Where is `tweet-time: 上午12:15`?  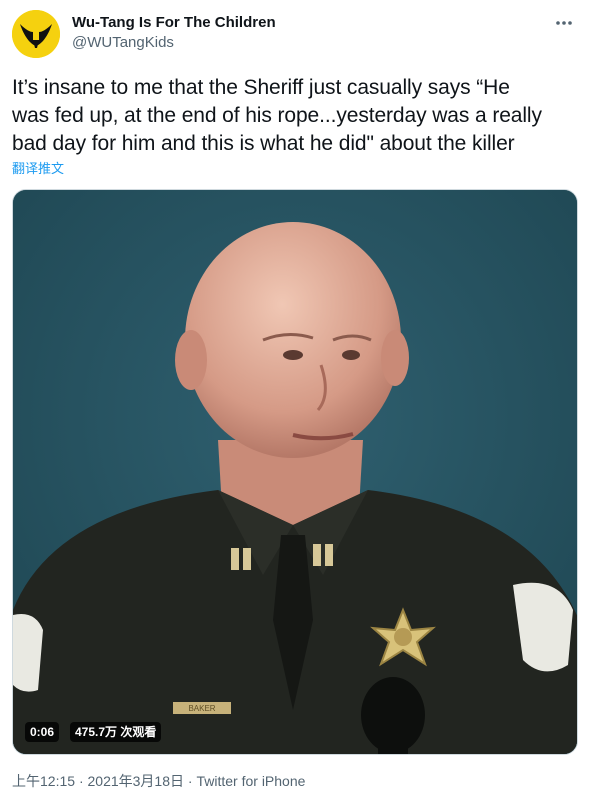
tweet-time: 上午12:15 is located at coordinates (44, 781).